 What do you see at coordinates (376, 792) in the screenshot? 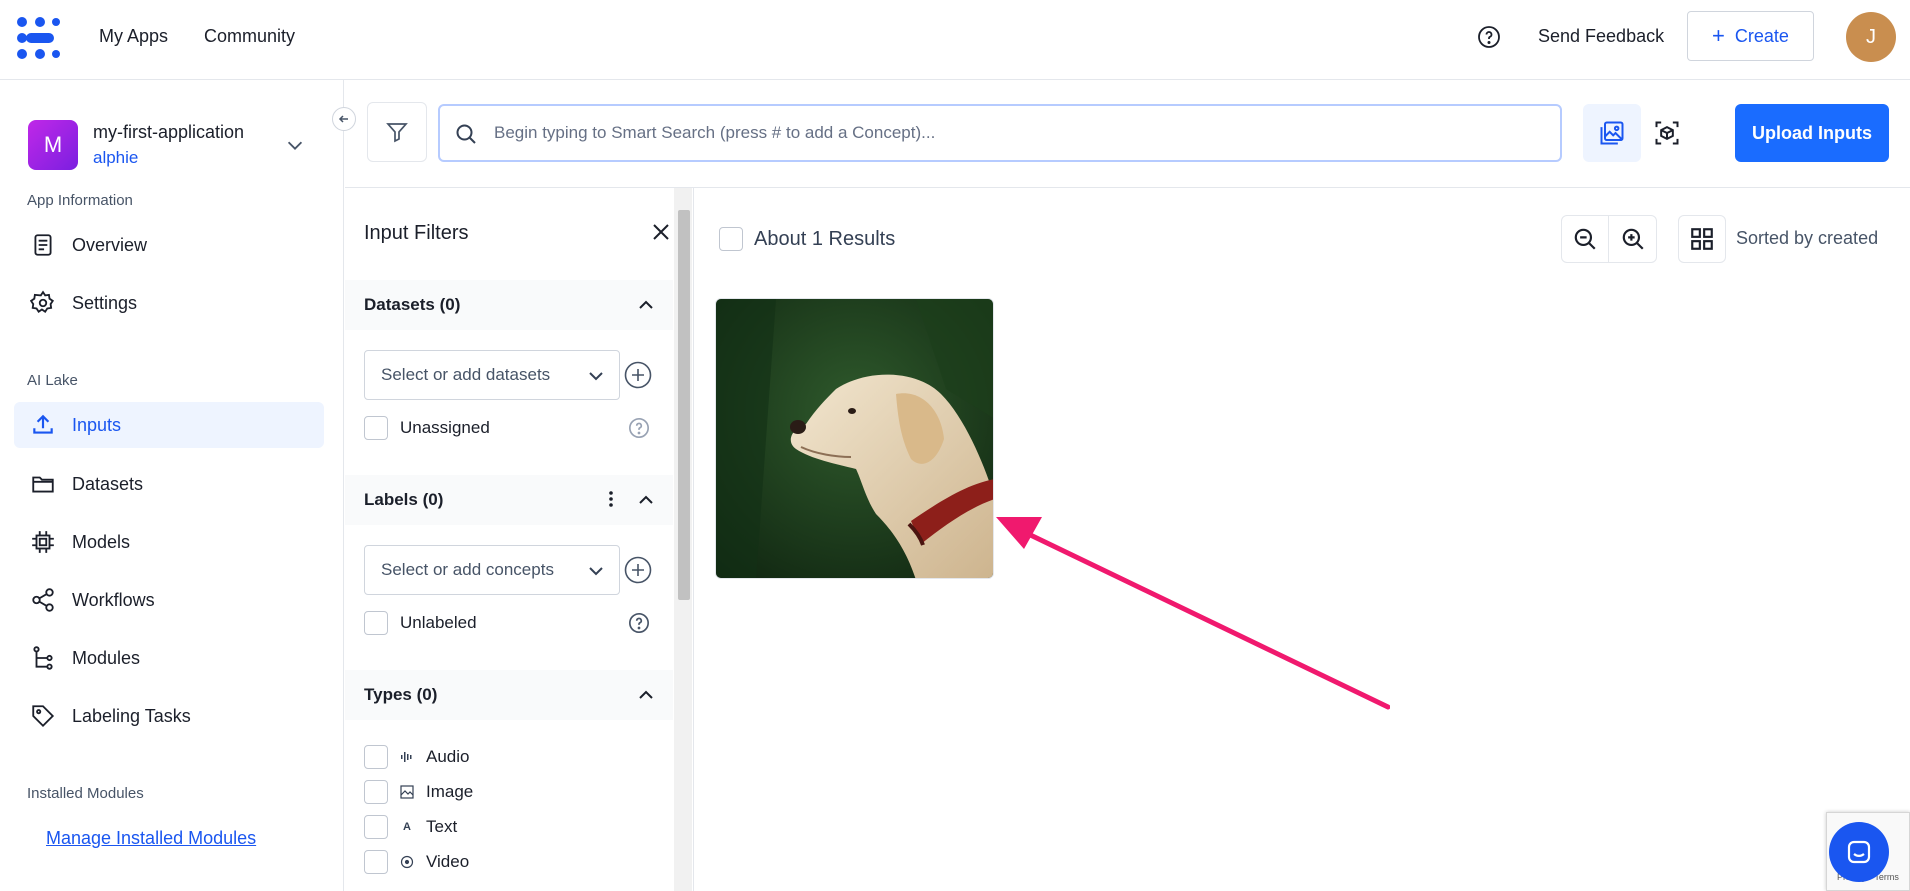
I see `type-image-checkbox` at bounding box center [376, 792].